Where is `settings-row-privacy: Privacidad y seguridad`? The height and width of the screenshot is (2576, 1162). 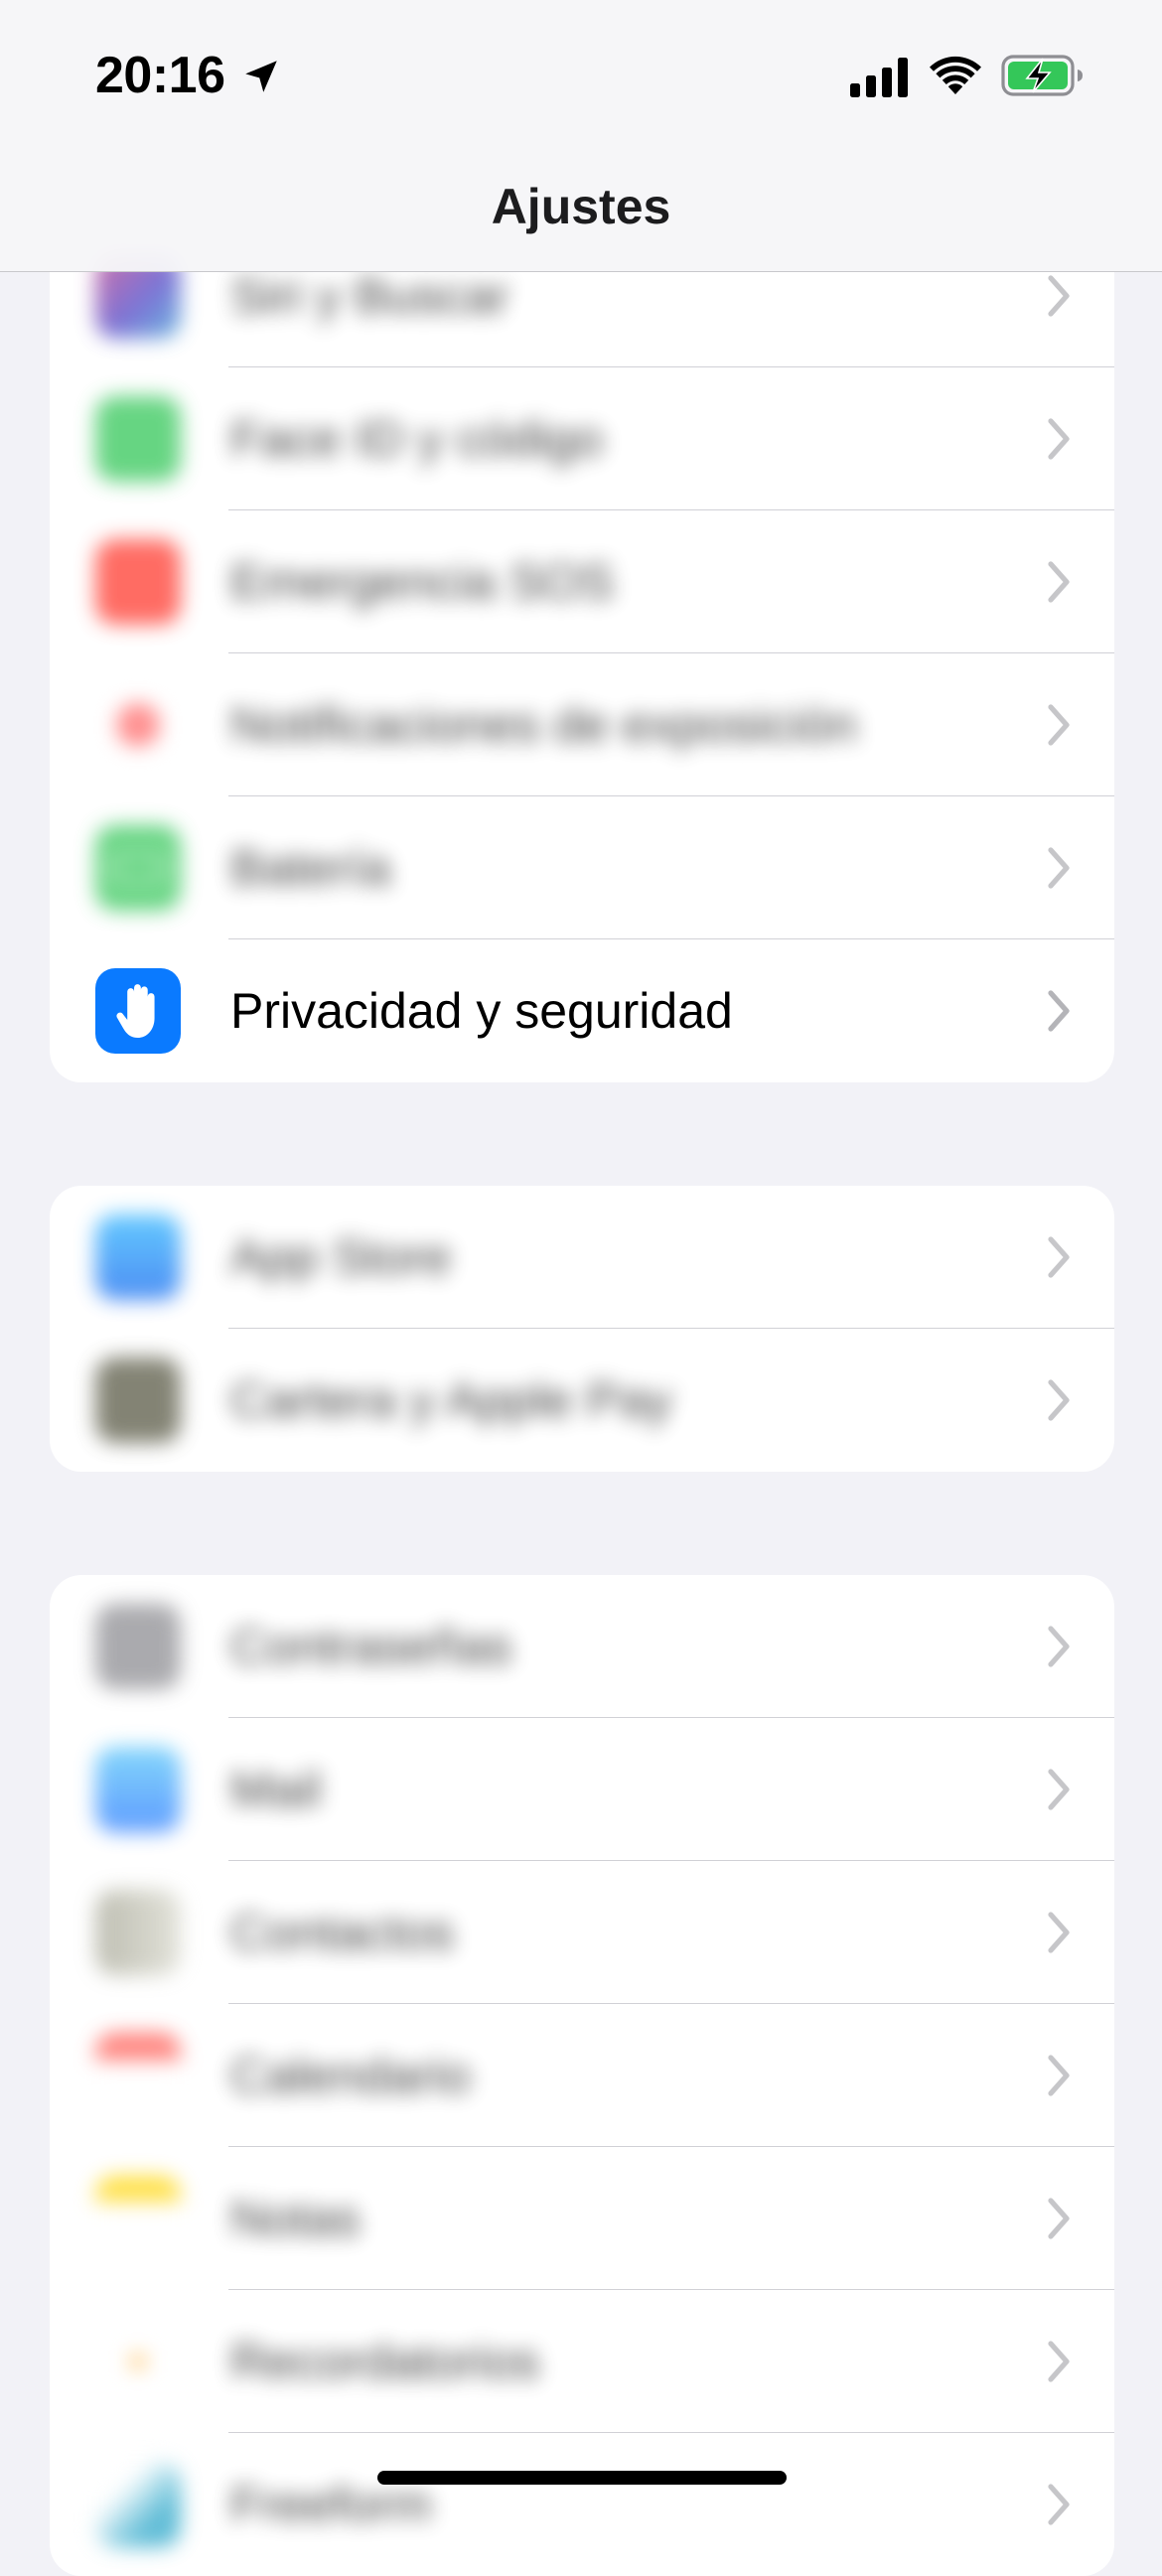 settings-row-privacy: Privacidad y seguridad is located at coordinates (582, 1010).